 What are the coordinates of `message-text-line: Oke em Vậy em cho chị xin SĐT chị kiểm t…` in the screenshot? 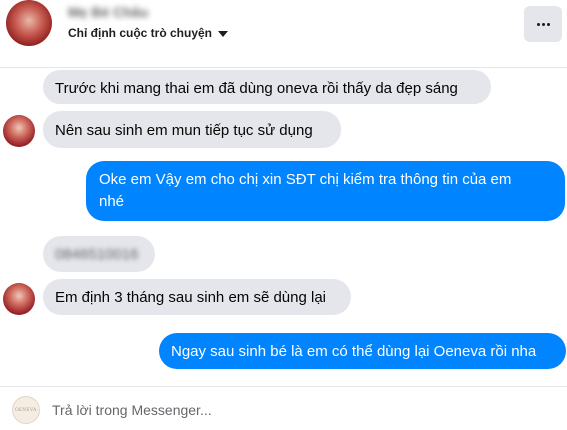 It's located at (305, 179).